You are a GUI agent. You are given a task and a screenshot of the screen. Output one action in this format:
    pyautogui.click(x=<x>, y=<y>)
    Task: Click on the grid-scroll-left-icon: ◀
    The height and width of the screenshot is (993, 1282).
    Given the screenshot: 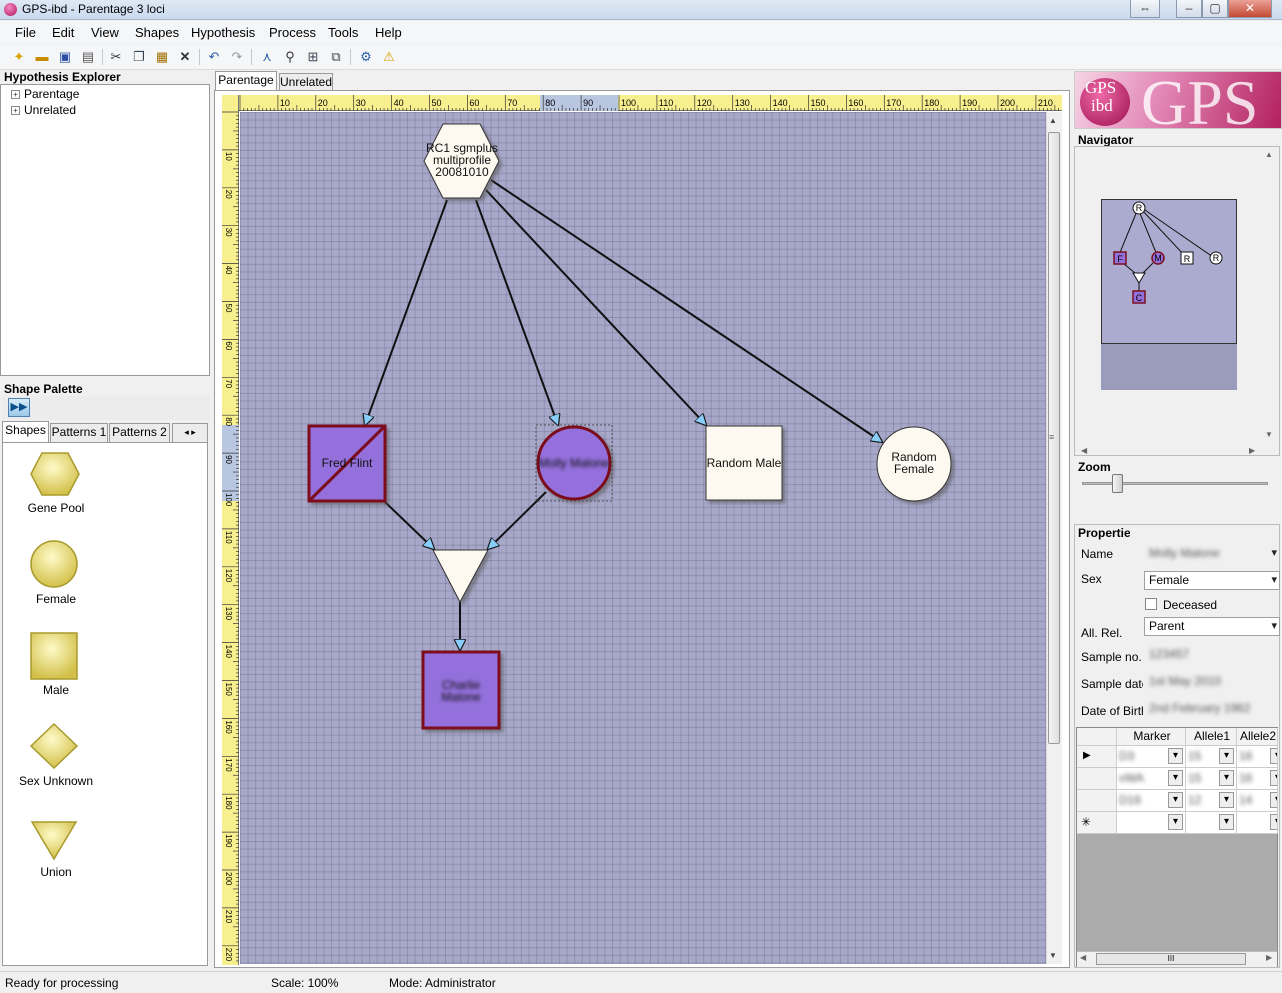 What is the action you would take?
    pyautogui.click(x=1083, y=957)
    